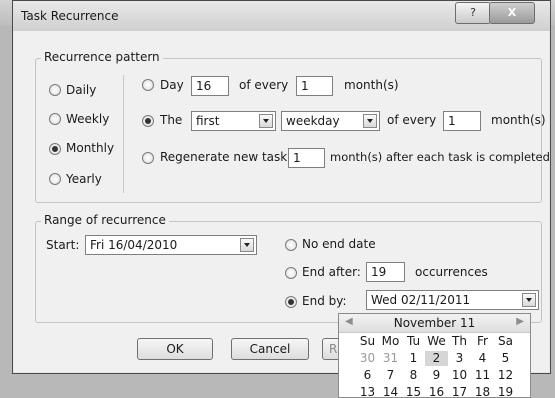  What do you see at coordinates (55, 149) in the screenshot?
I see `monthly-radio` at bounding box center [55, 149].